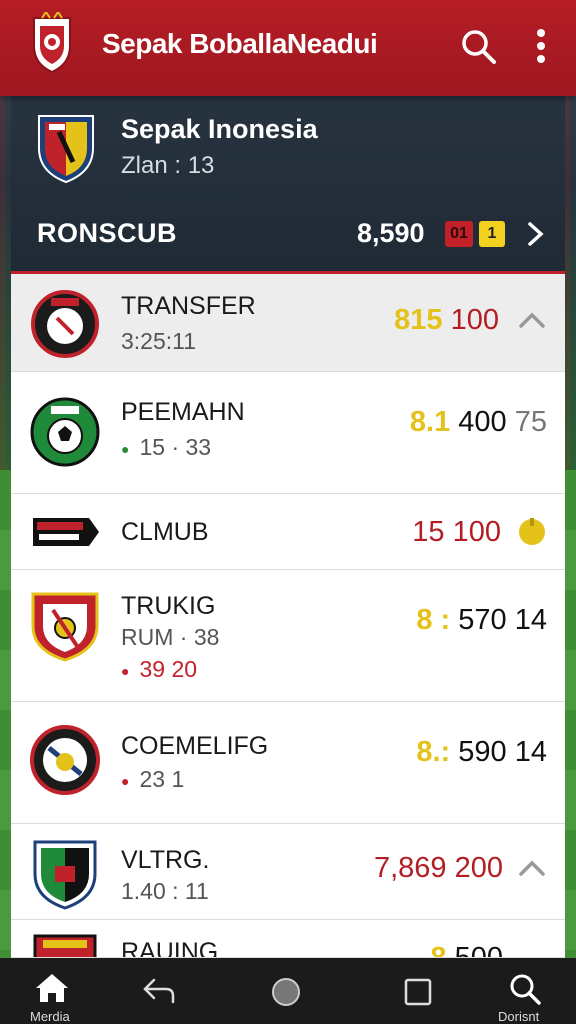 Image resolution: width=576 pixels, height=1024 pixels. What do you see at coordinates (536, 234) in the screenshot?
I see `chevron-right-icon` at bounding box center [536, 234].